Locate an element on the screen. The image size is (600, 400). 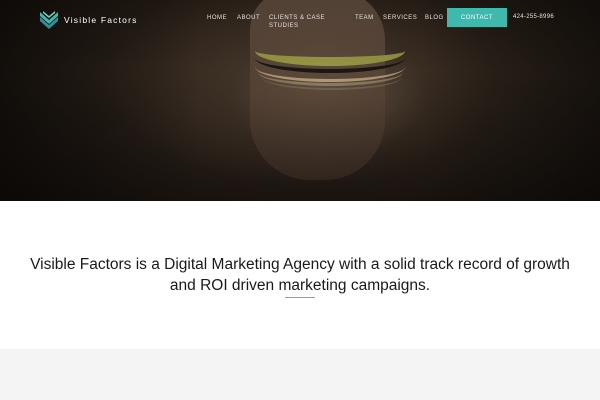
nav-item-clients-case-studies: Clients & Case Studies is located at coordinates (304, 22).